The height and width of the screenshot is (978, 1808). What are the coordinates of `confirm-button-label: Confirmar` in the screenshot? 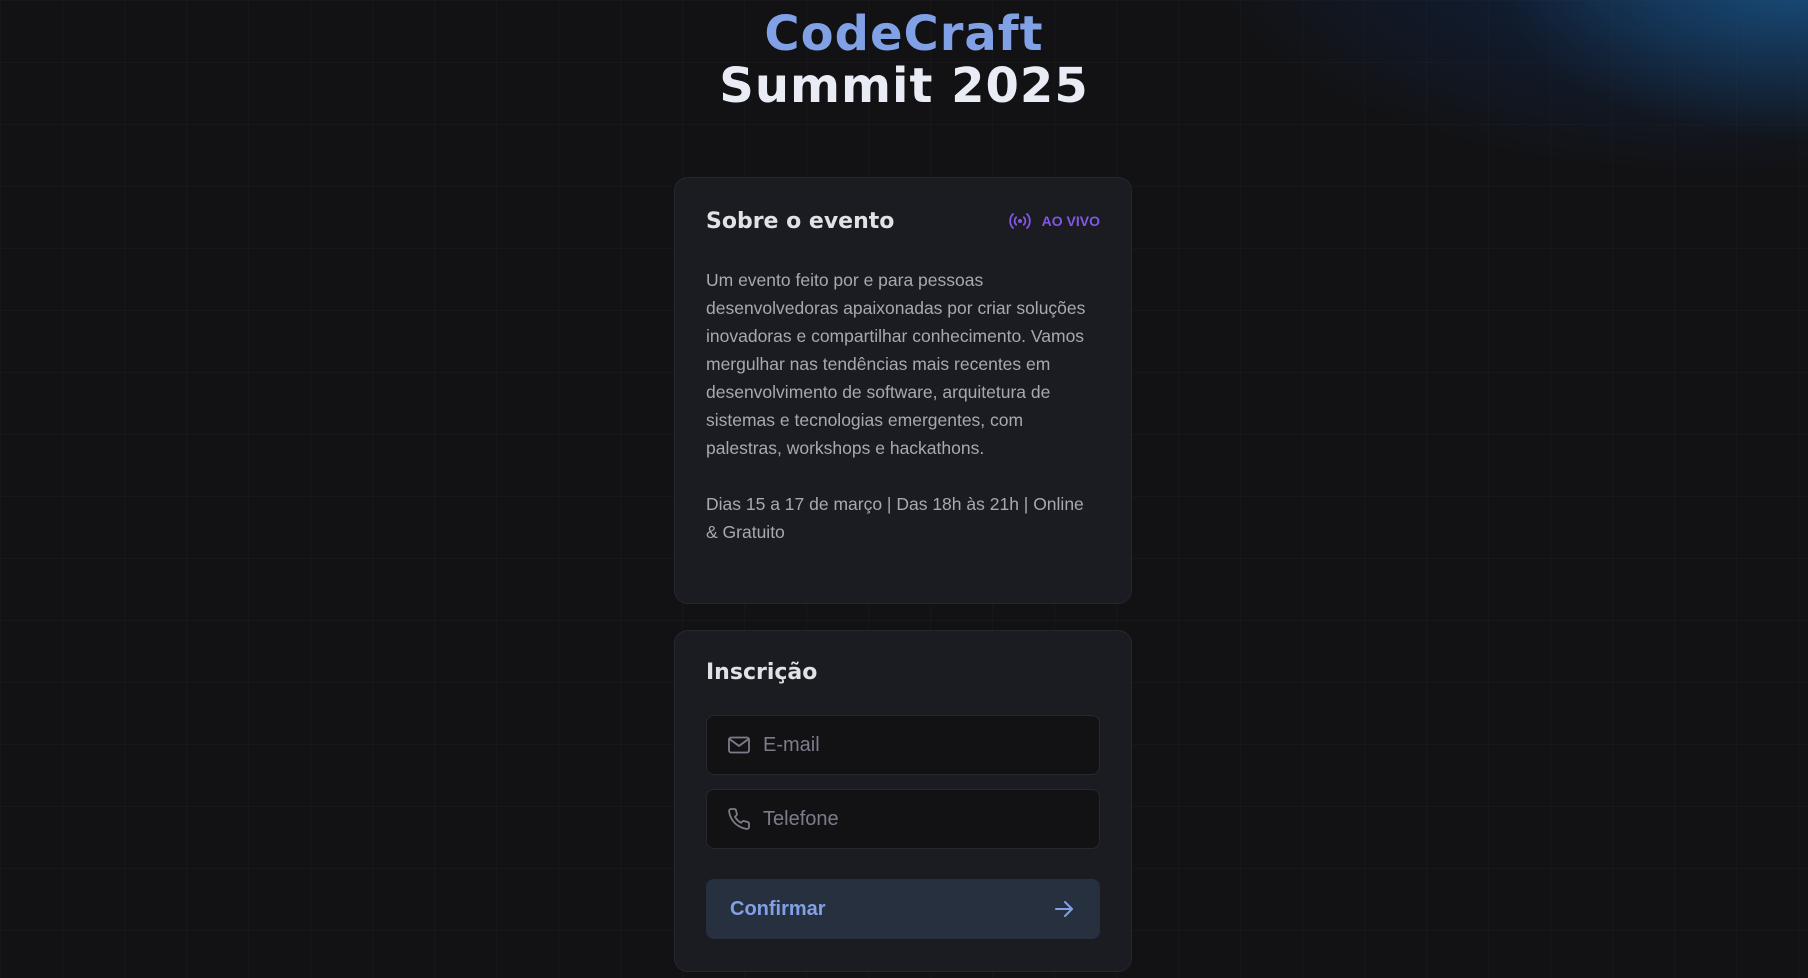 It's located at (778, 908).